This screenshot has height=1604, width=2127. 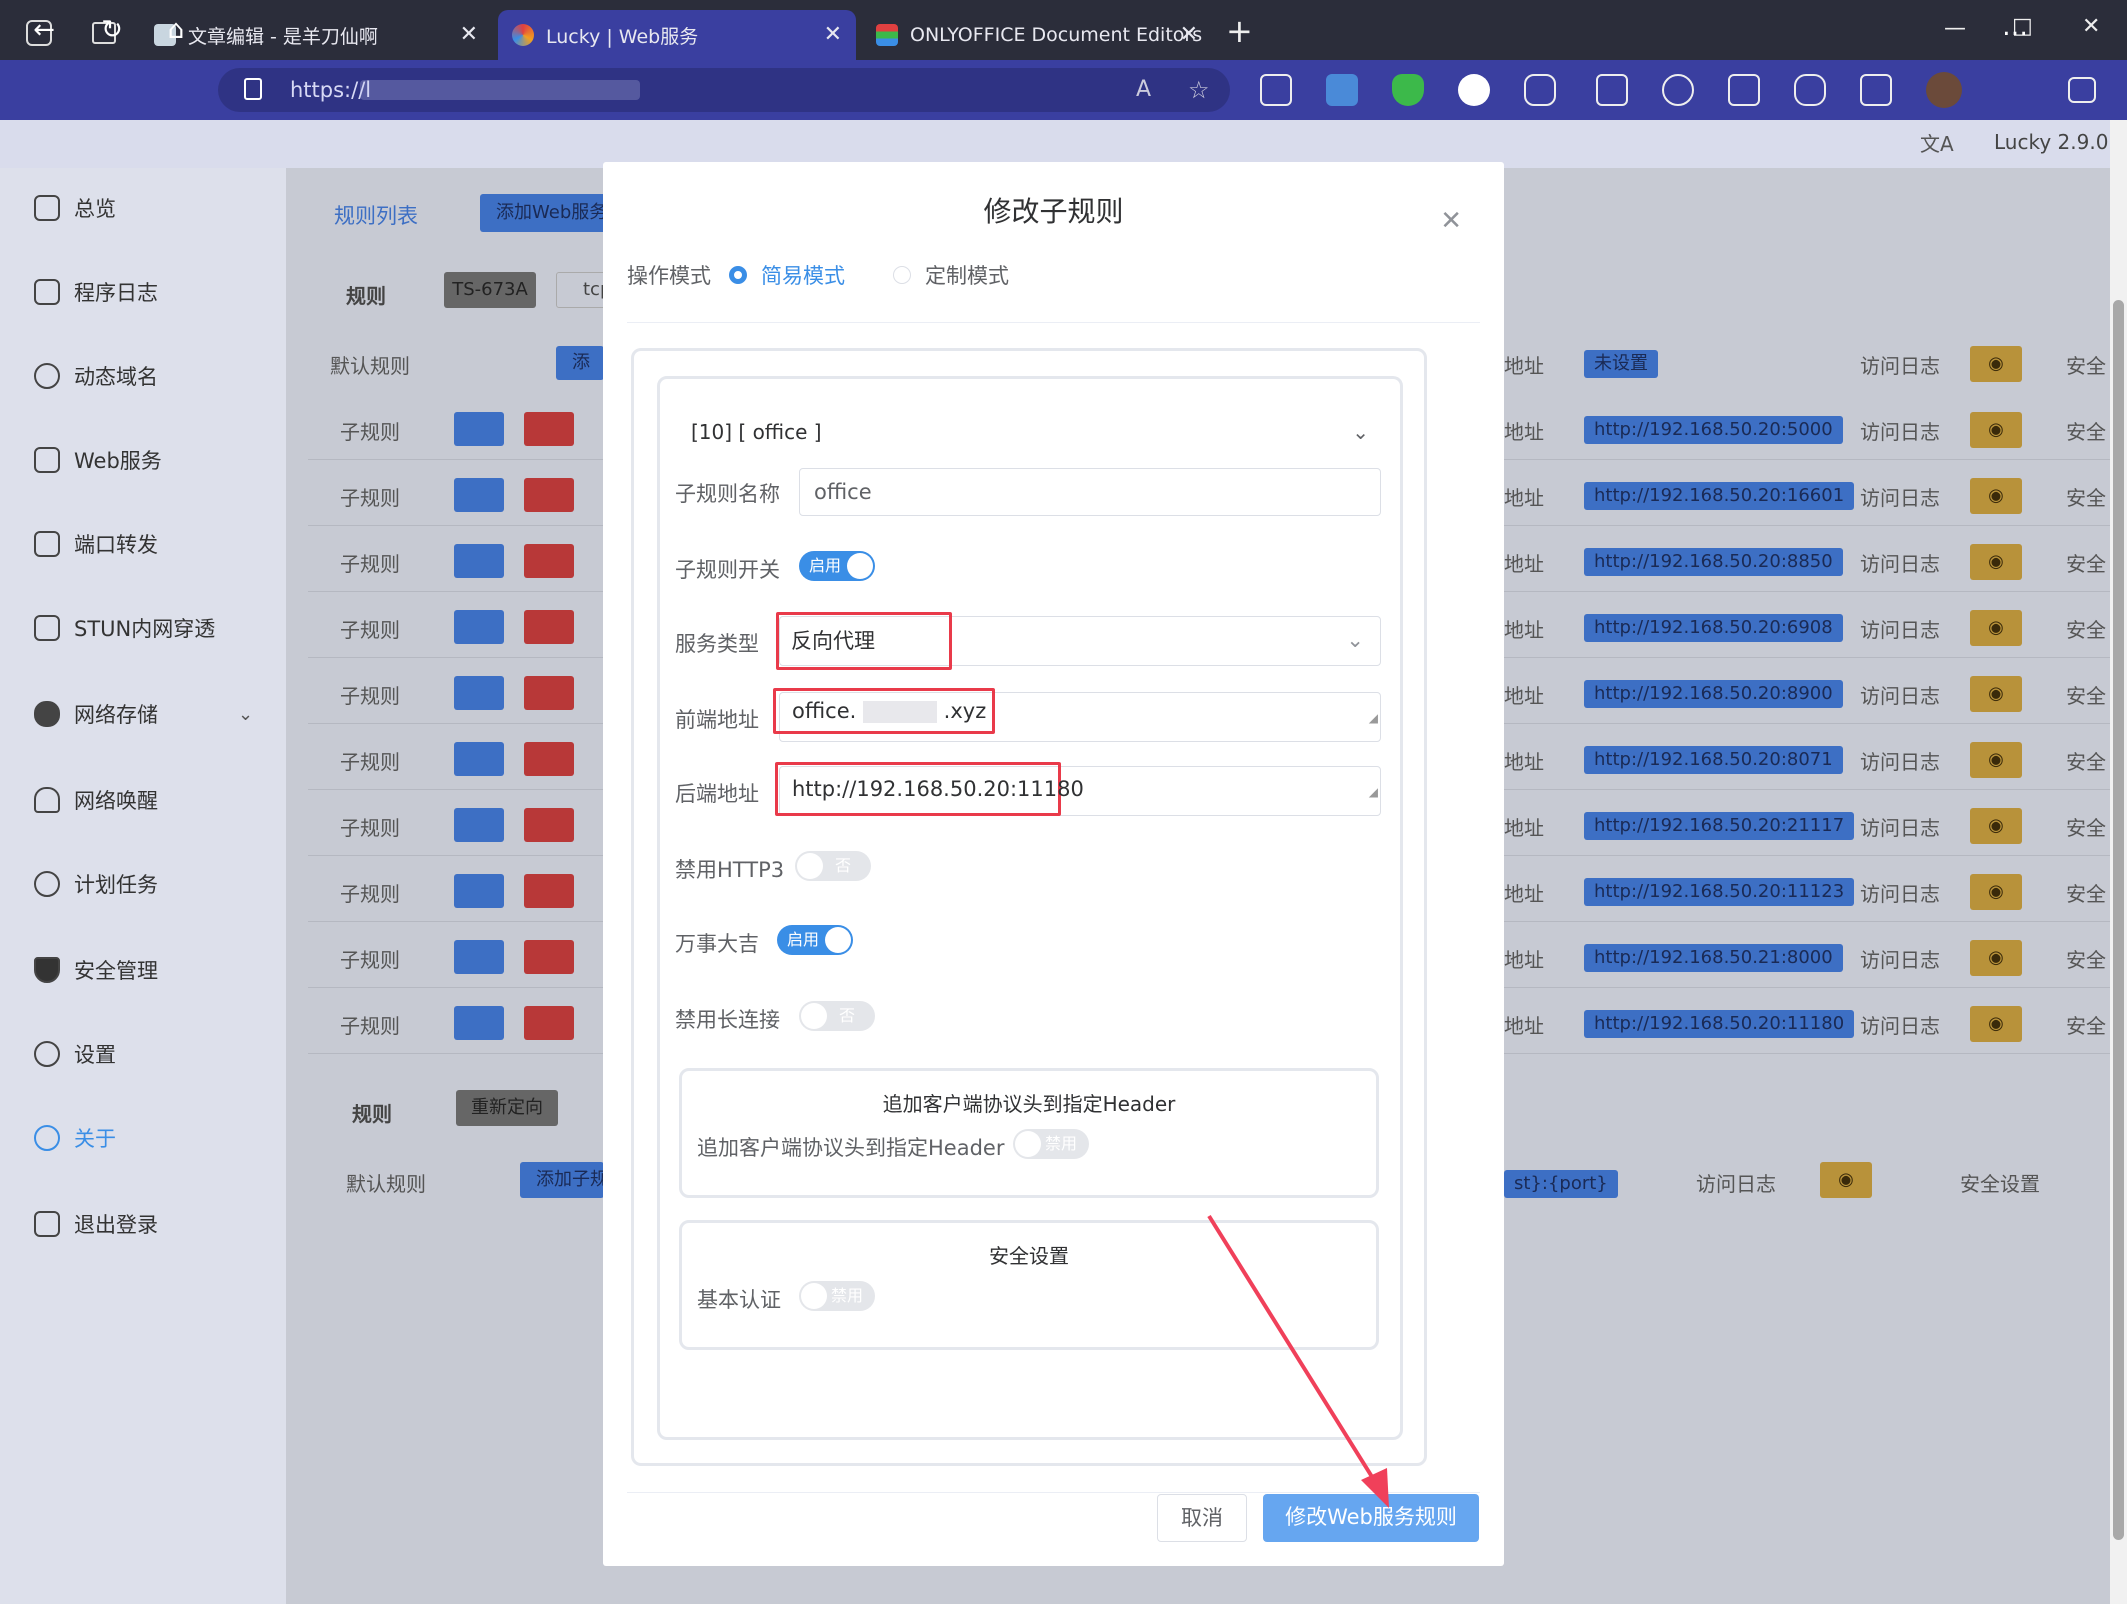 What do you see at coordinates (2000, 1182) in the screenshot?
I see `rule2-security: 安全设置` at bounding box center [2000, 1182].